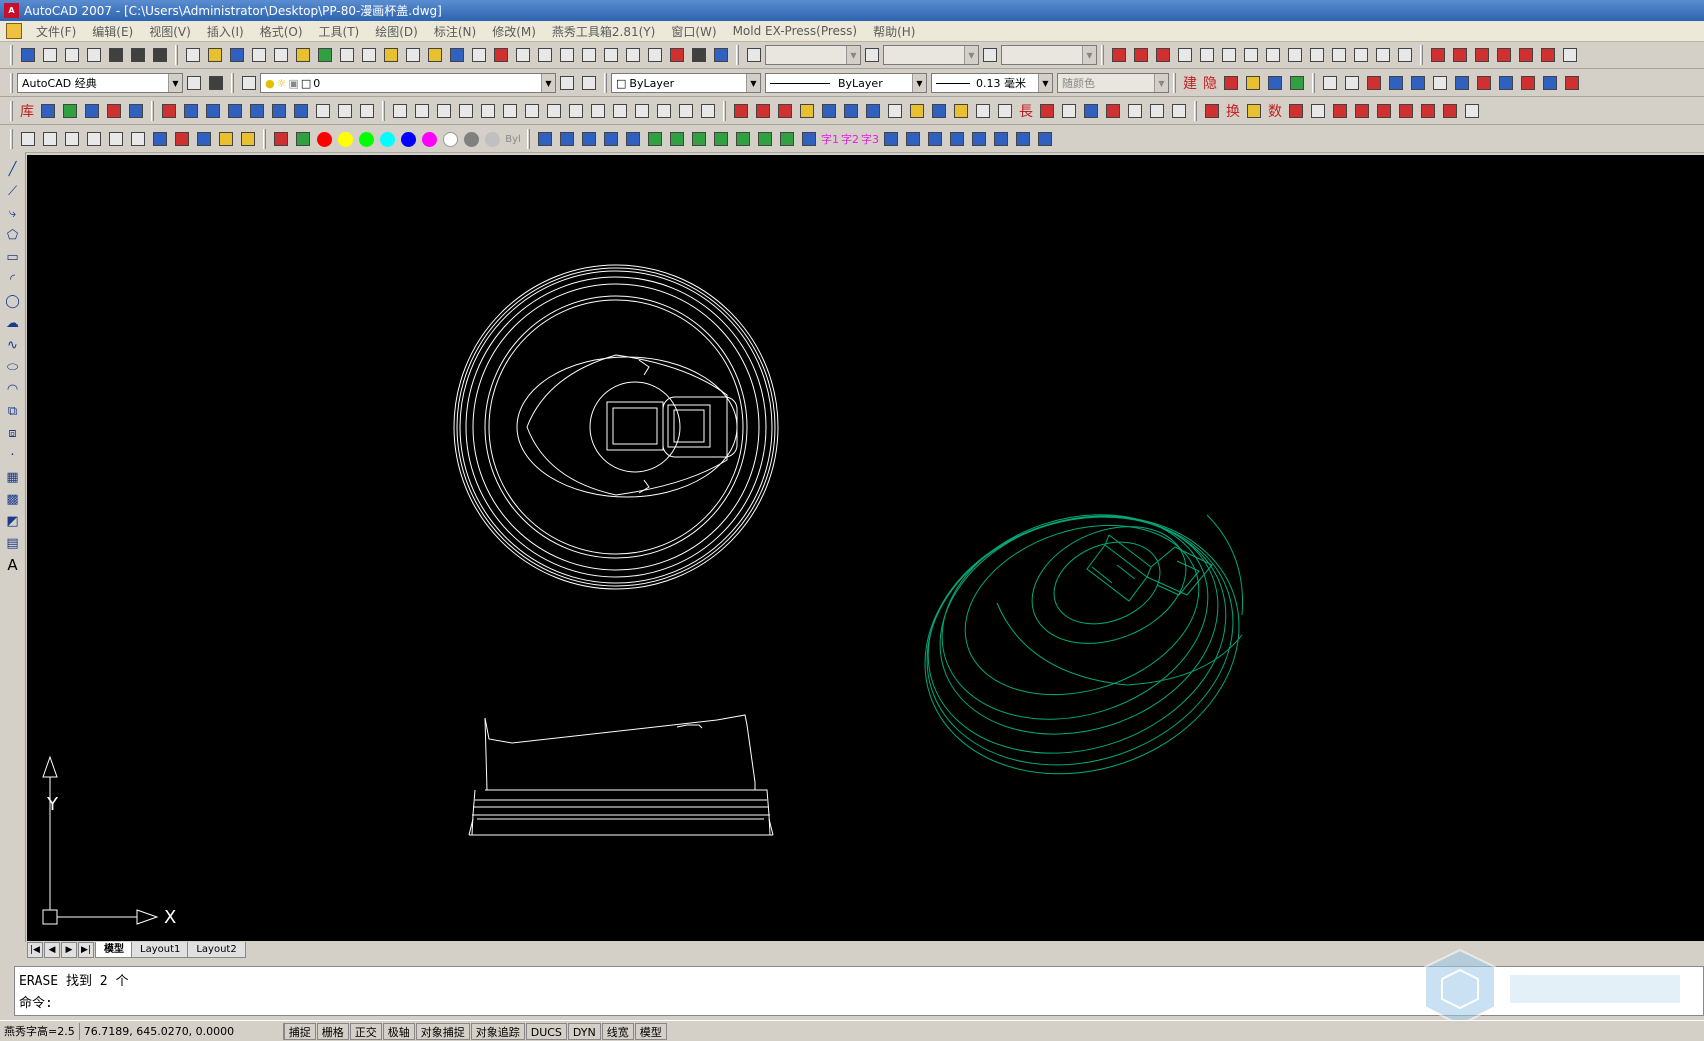  I want to click on sheet-set-2-icon, so click(655, 55).